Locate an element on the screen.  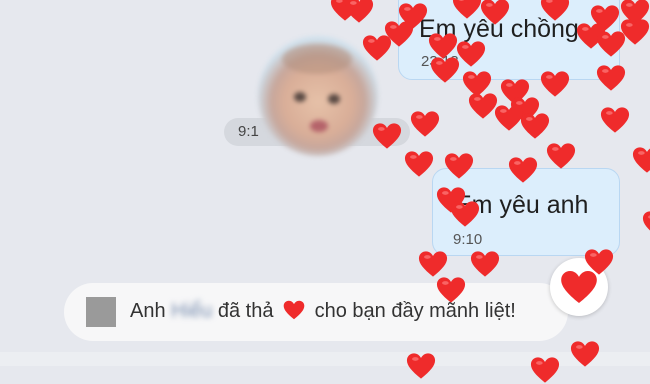
notice-middle: đã thả is located at coordinates (245, 311).